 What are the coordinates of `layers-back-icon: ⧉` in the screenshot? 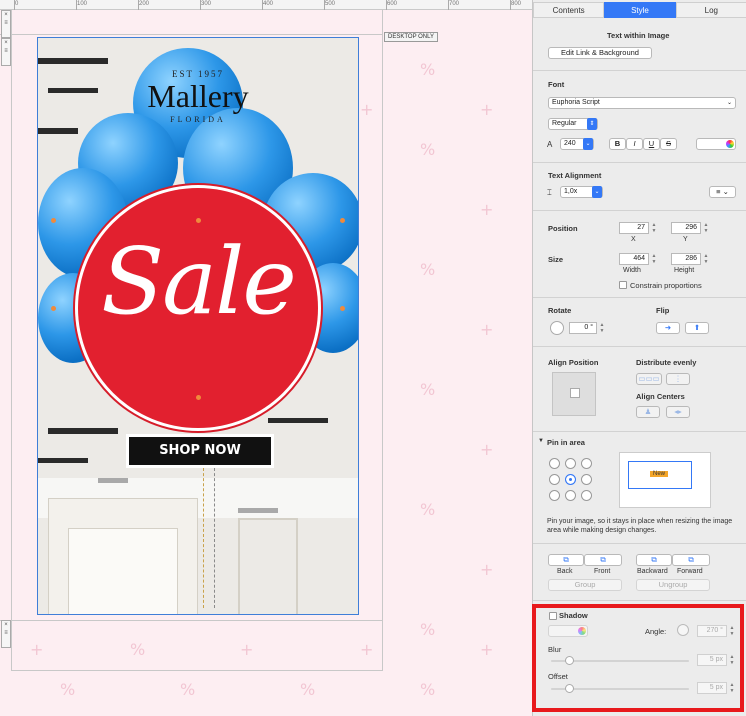 It's located at (566, 559).